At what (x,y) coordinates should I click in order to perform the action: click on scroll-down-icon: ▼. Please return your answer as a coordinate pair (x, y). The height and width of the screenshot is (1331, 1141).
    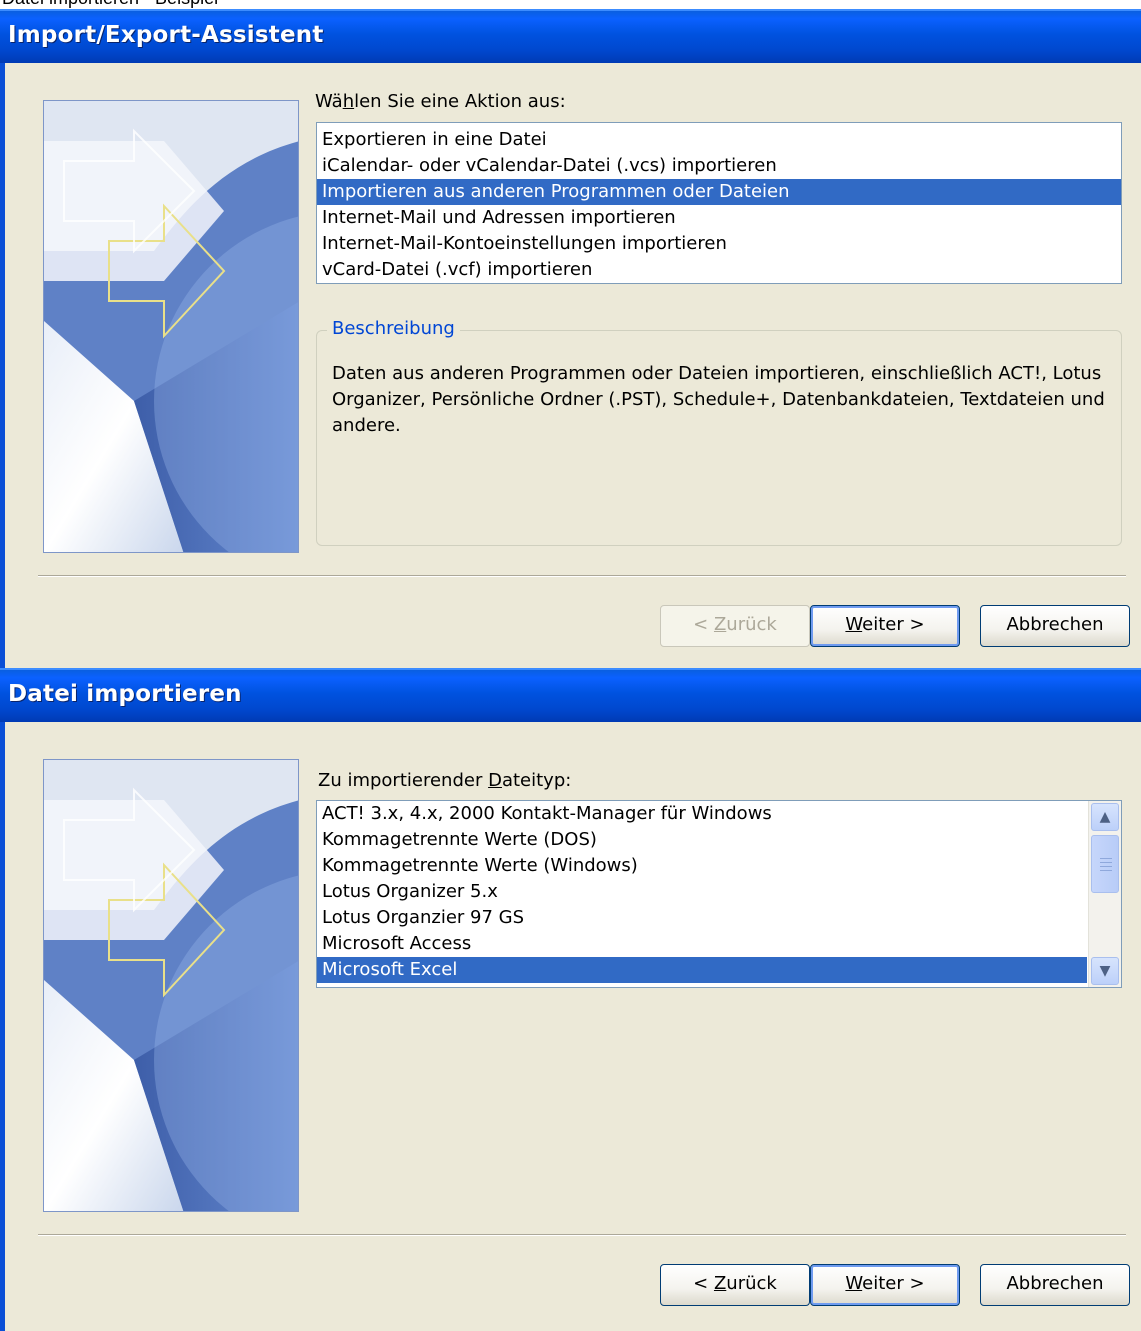
    Looking at the image, I should click on (1105, 971).